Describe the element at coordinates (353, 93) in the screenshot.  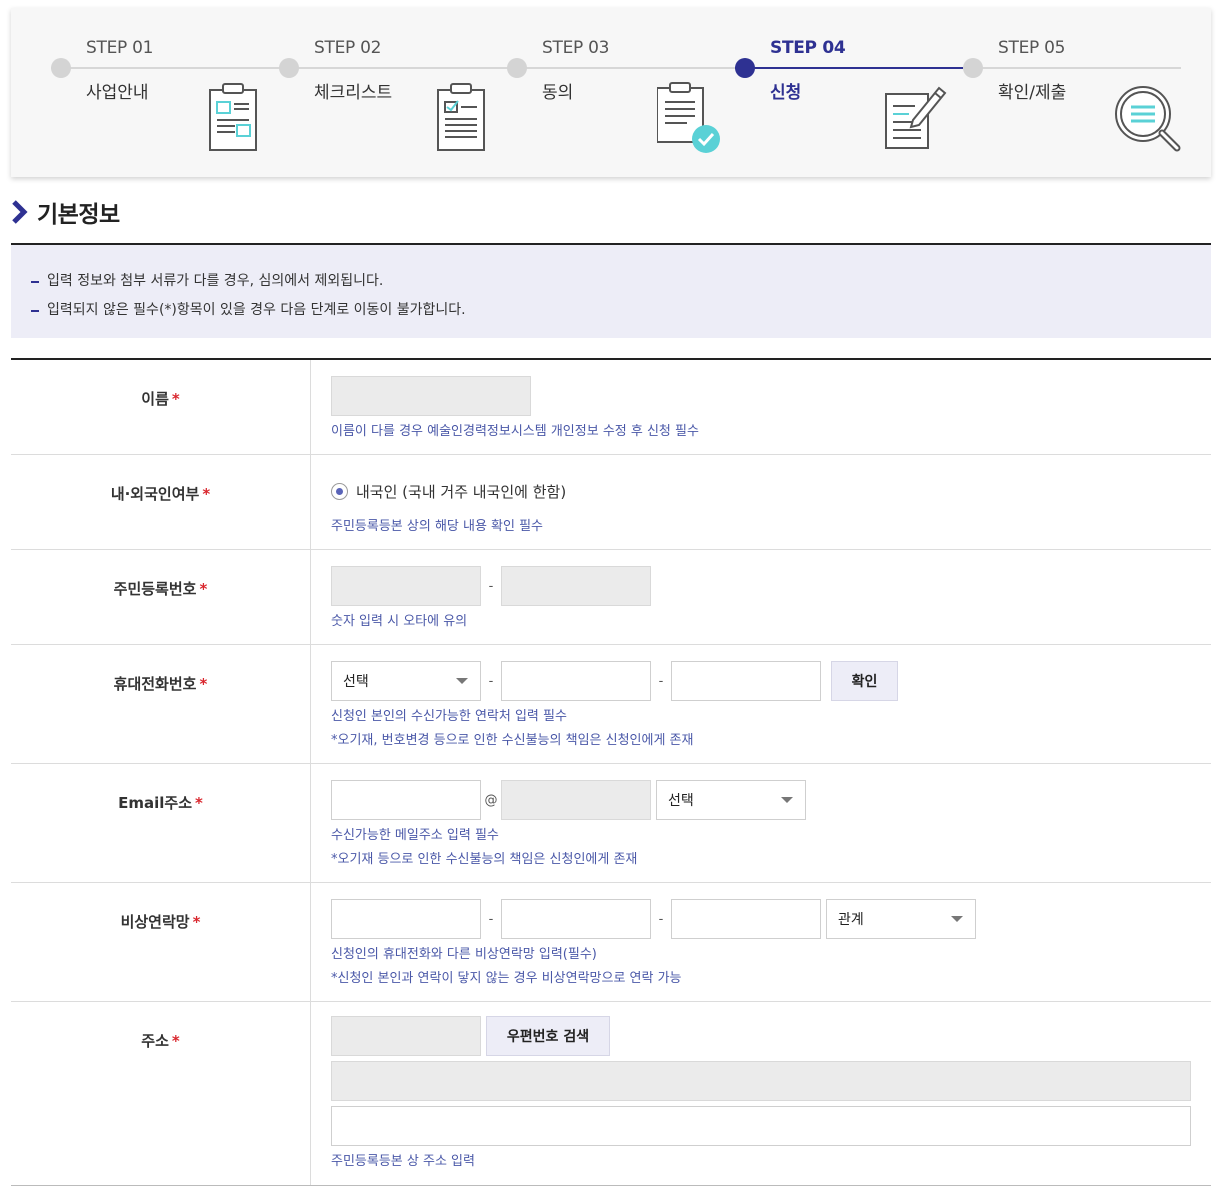
I see `step-name: 체크리스트` at that location.